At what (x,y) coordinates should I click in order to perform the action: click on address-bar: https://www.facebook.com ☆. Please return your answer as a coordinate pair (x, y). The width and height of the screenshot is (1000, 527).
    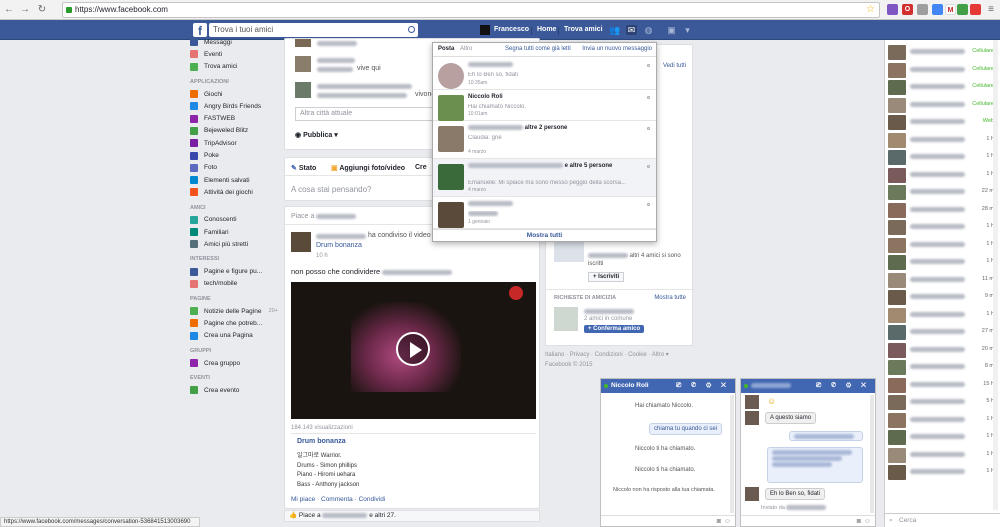
    Looking at the image, I should click on (471, 10).